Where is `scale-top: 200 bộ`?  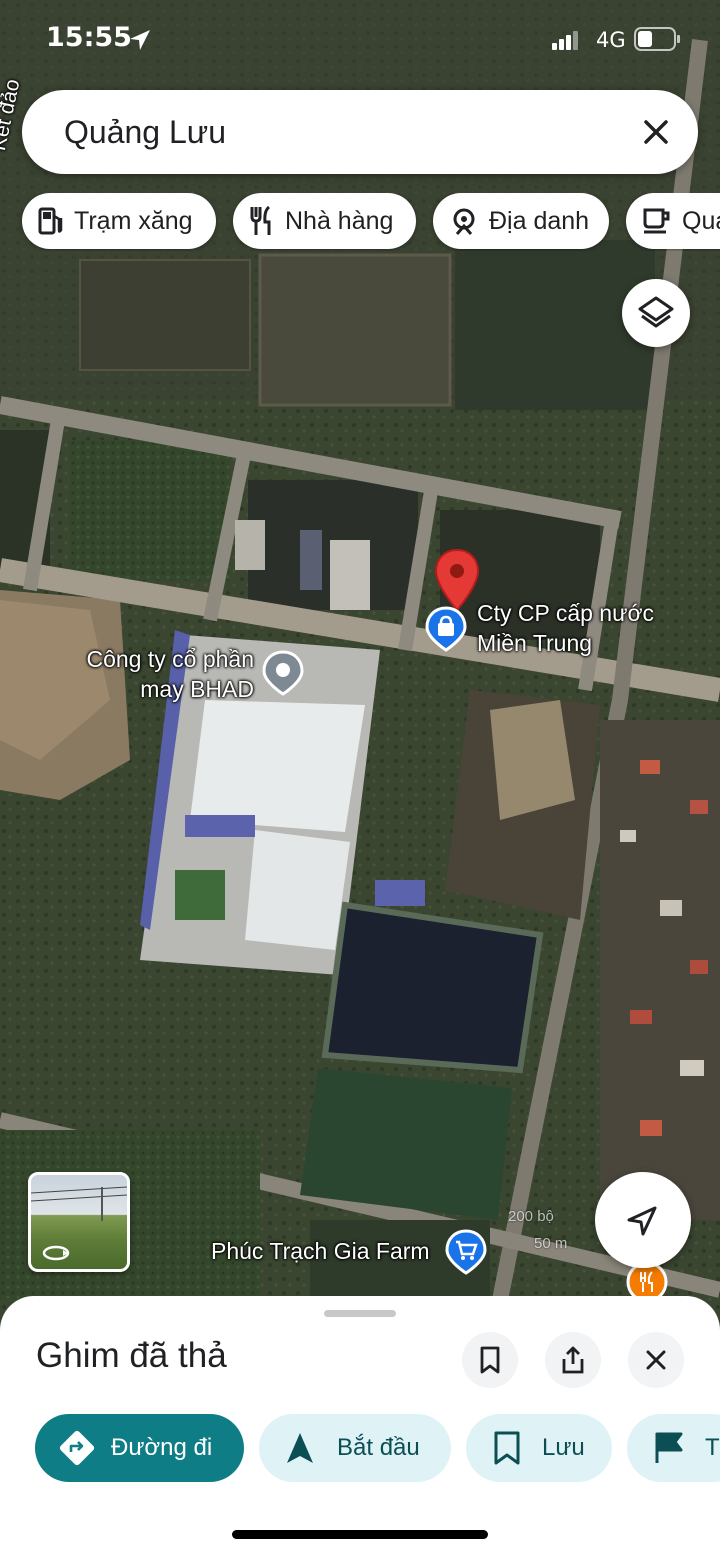
scale-top: 200 bộ is located at coordinates (531, 1216).